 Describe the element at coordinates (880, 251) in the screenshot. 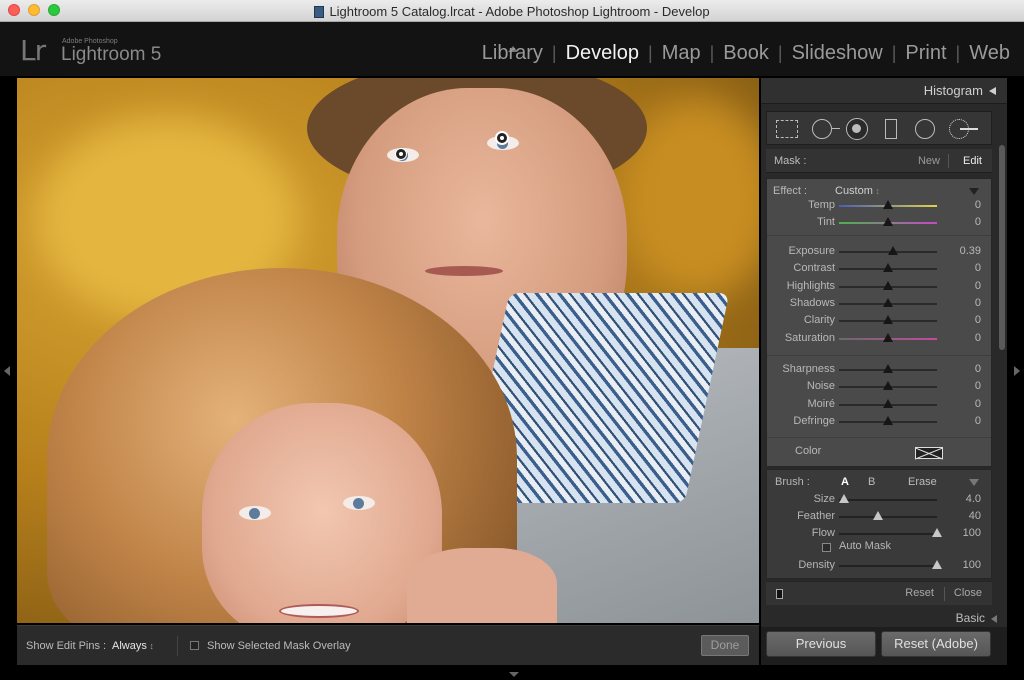

I see `slider-row-exposure: Exposure 0.39` at that location.